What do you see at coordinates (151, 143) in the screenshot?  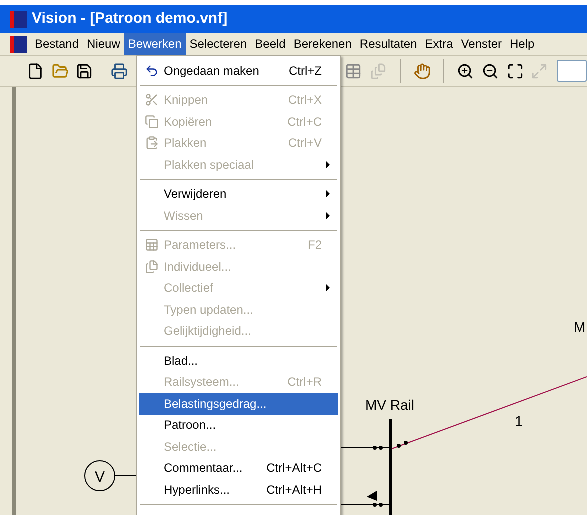 I see `clipboard-icon` at bounding box center [151, 143].